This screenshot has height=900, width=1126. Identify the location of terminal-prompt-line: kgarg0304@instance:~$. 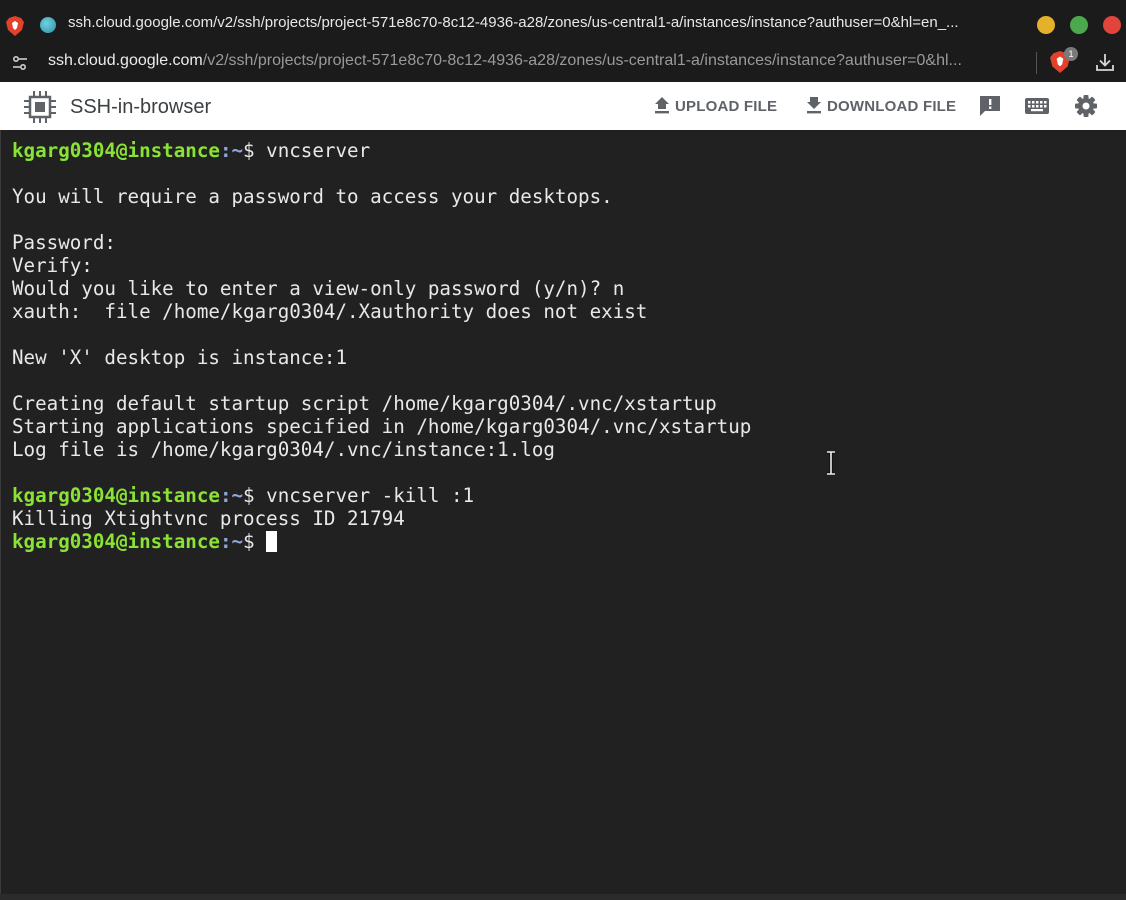
(381, 541).